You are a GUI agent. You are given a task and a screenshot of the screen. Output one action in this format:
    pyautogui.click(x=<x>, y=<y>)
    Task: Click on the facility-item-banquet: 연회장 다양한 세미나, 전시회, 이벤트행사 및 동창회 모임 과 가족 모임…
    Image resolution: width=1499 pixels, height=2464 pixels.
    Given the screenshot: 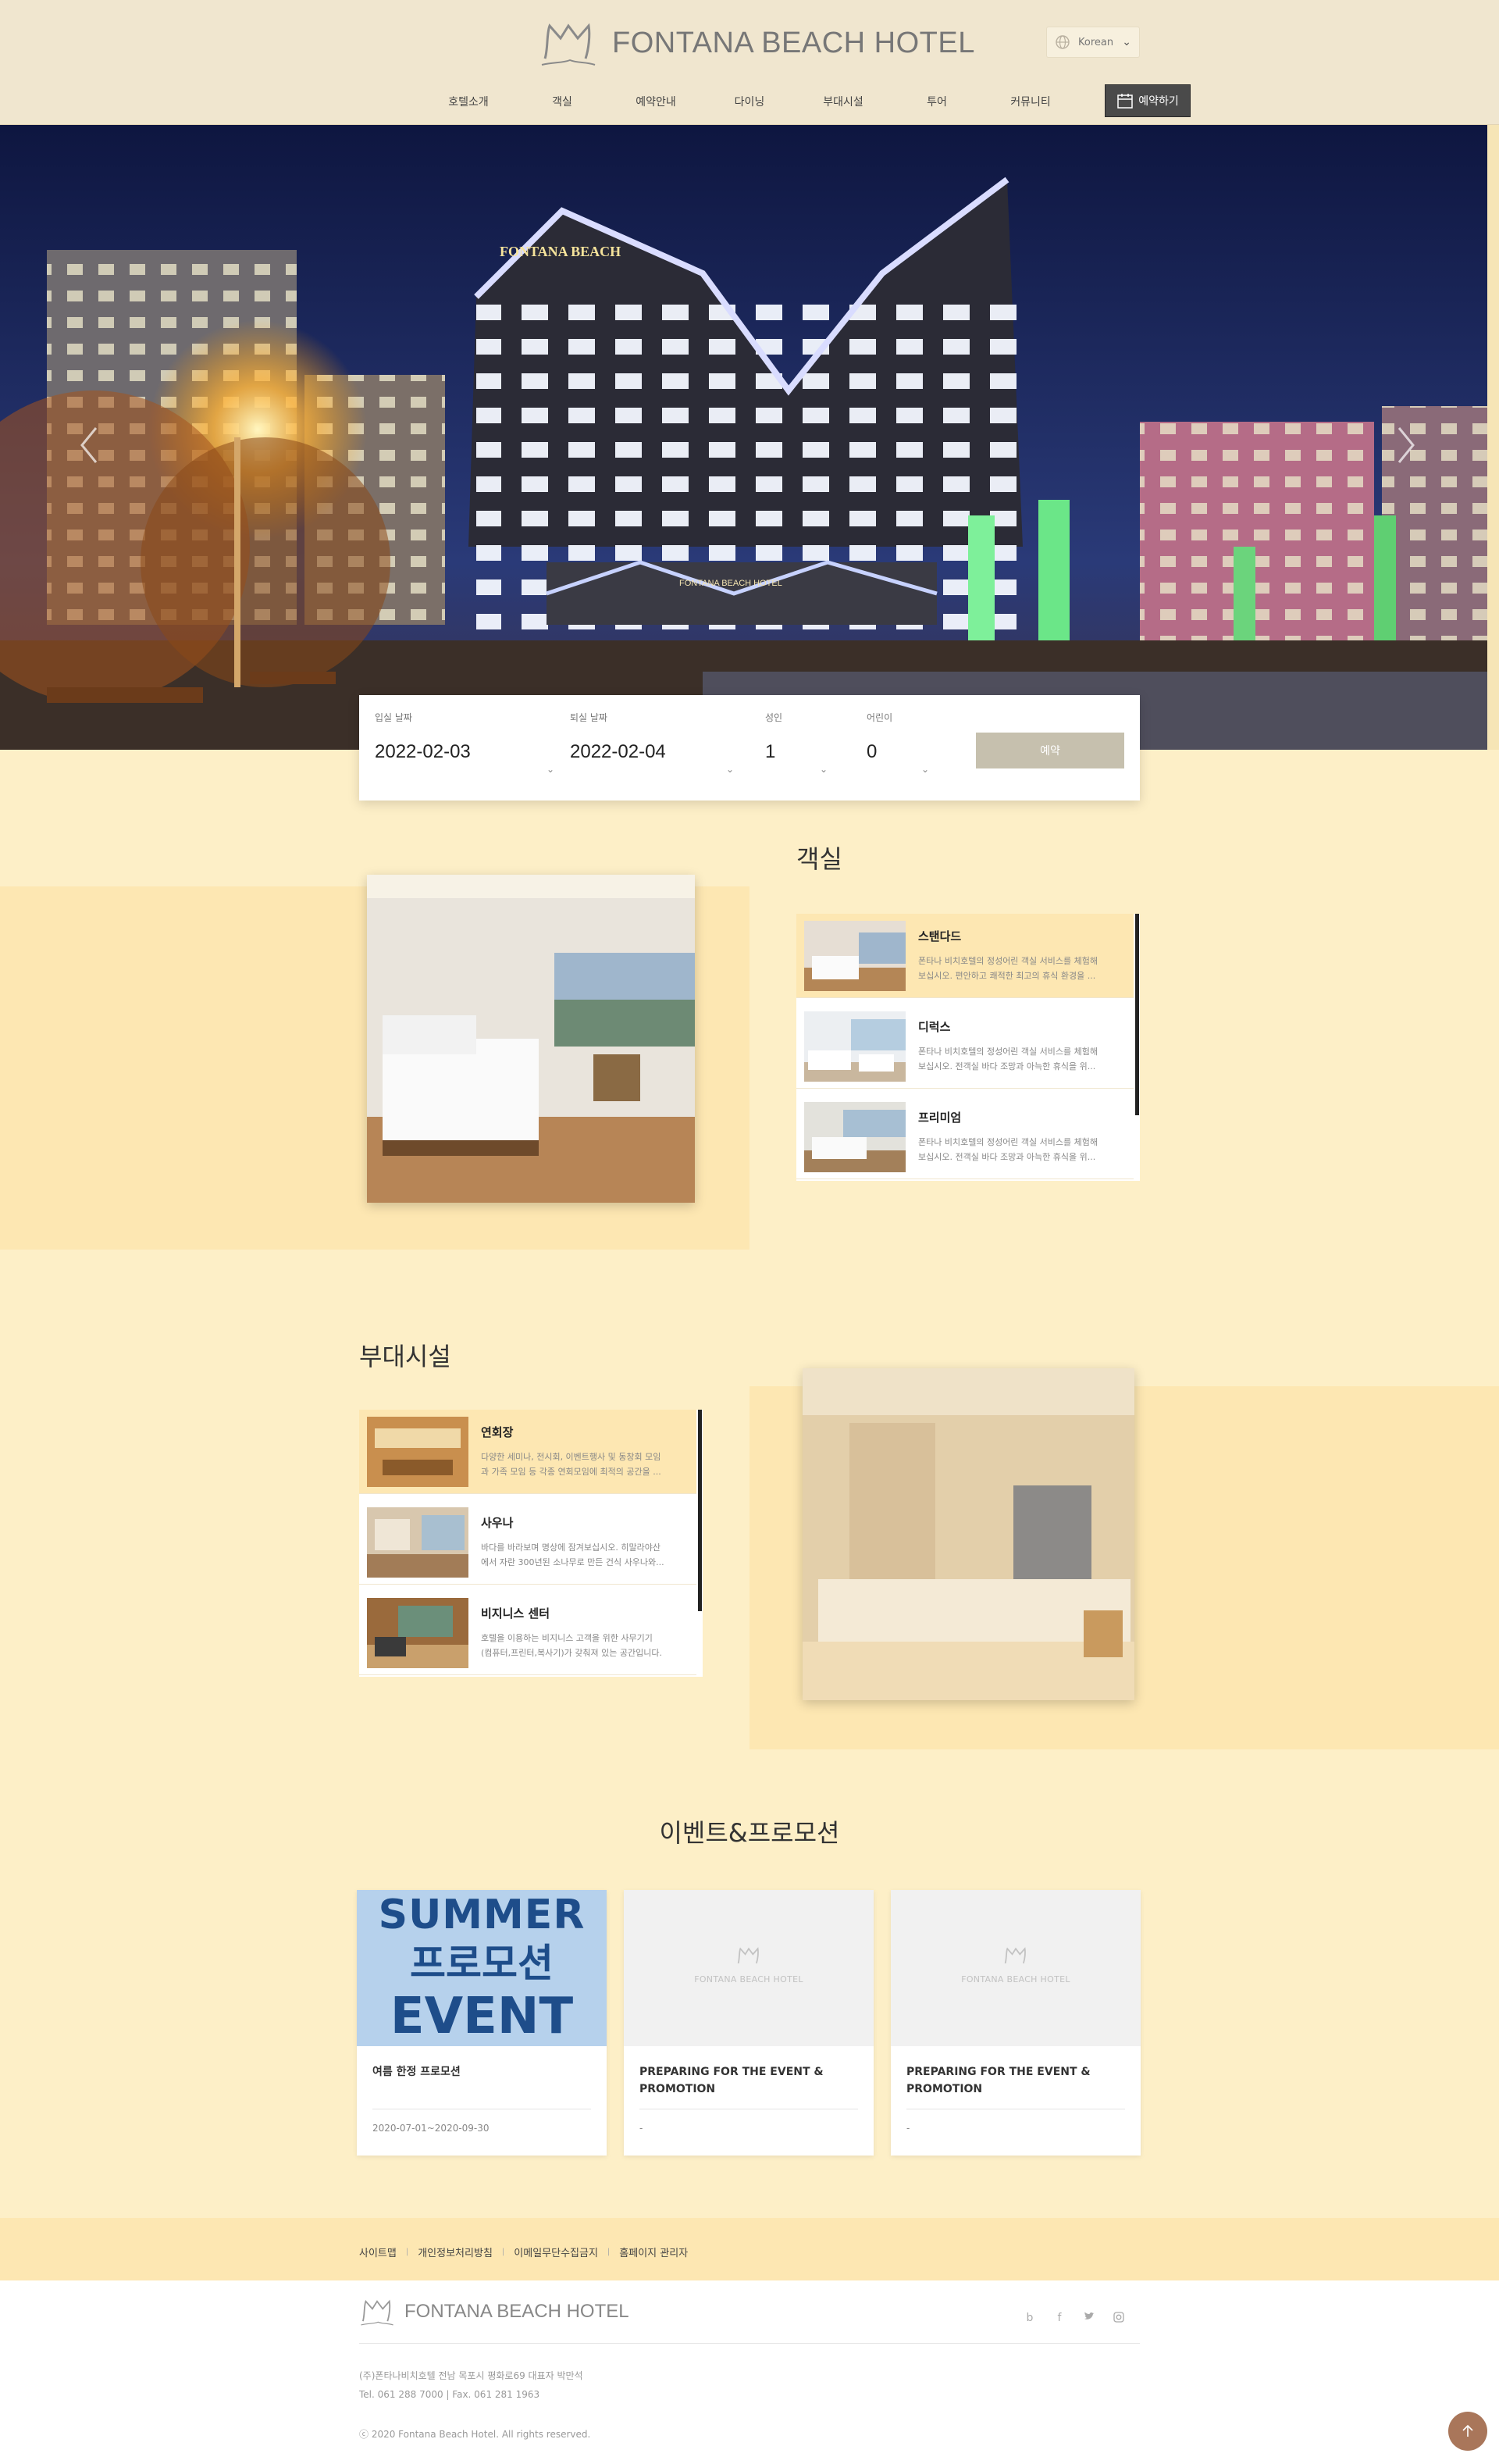 What is the action you would take?
    pyautogui.click(x=528, y=1452)
    